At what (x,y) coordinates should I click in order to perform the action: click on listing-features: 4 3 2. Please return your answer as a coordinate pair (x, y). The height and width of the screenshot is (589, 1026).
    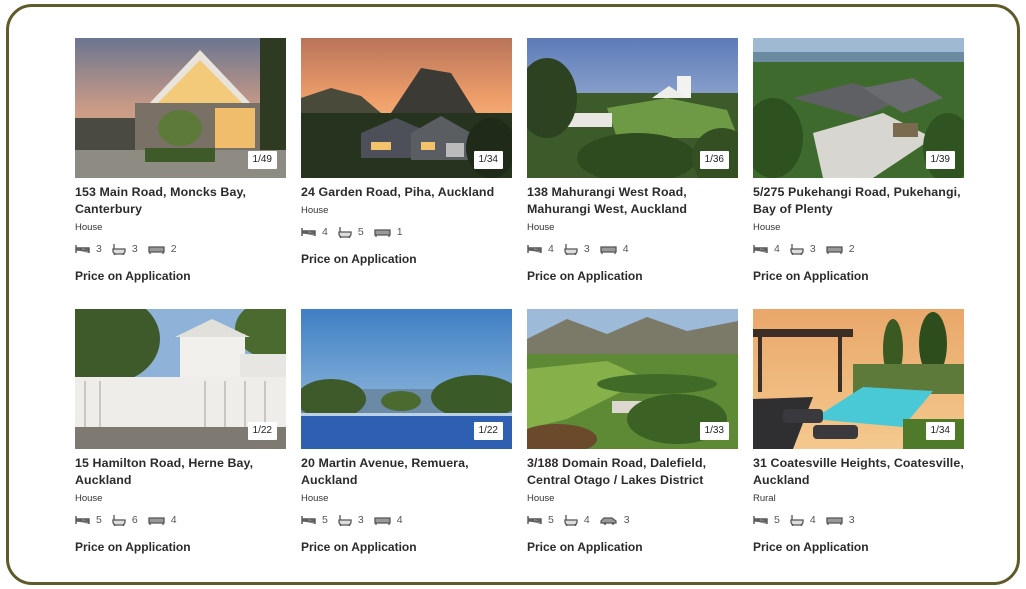
    Looking at the image, I should click on (858, 249).